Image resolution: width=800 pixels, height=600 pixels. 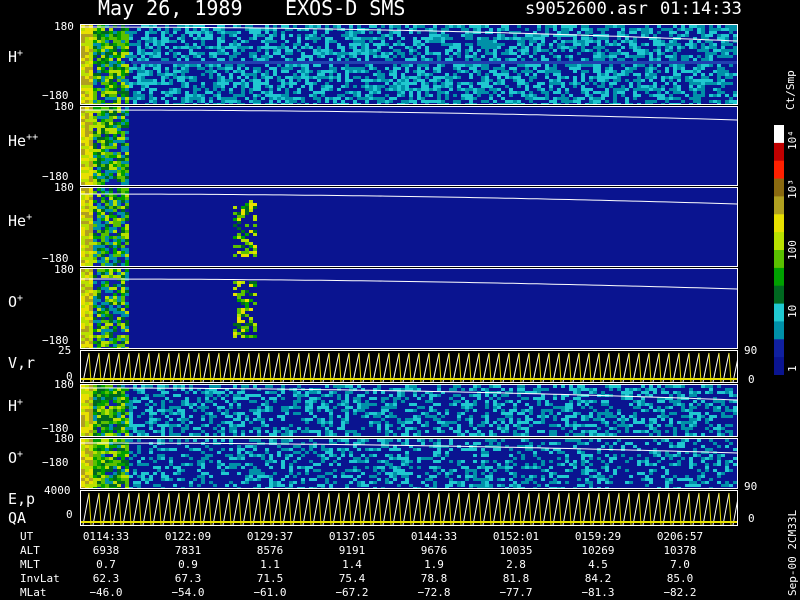 What do you see at coordinates (434, 592) in the screenshot?
I see `footer-cell: −72.8` at bounding box center [434, 592].